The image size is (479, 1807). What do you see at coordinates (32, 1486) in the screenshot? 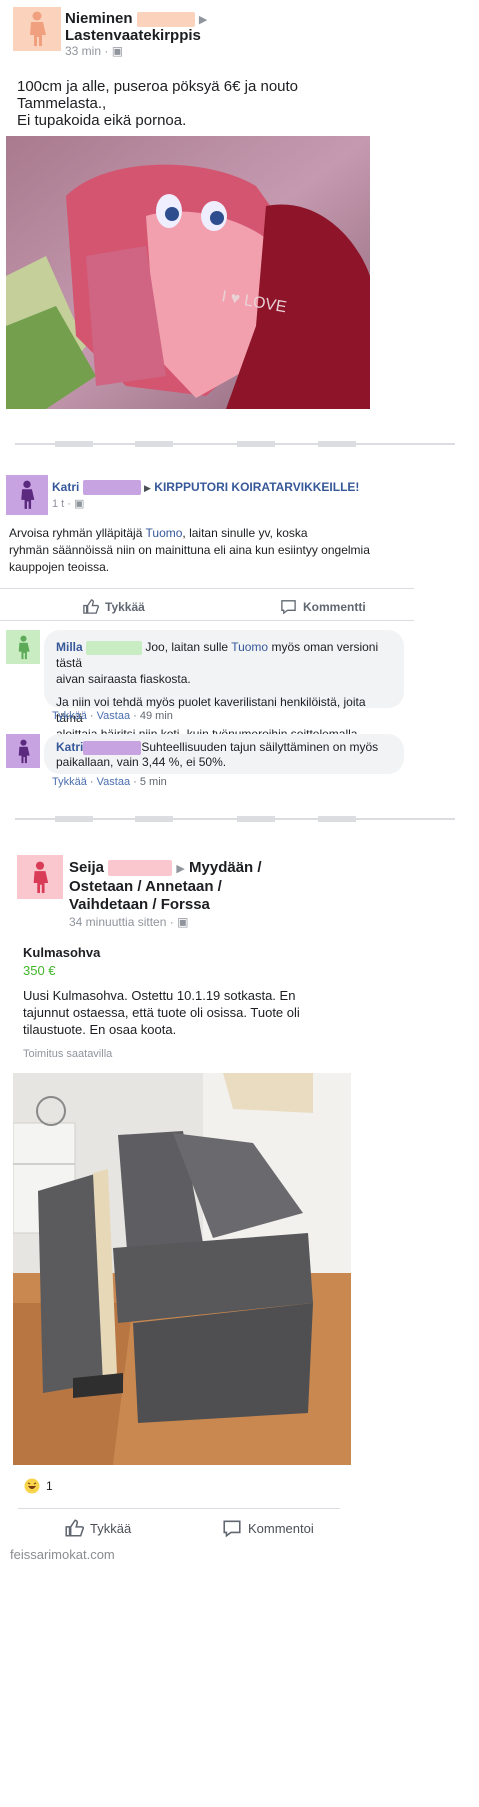
I see `haha-reaction-icon` at bounding box center [32, 1486].